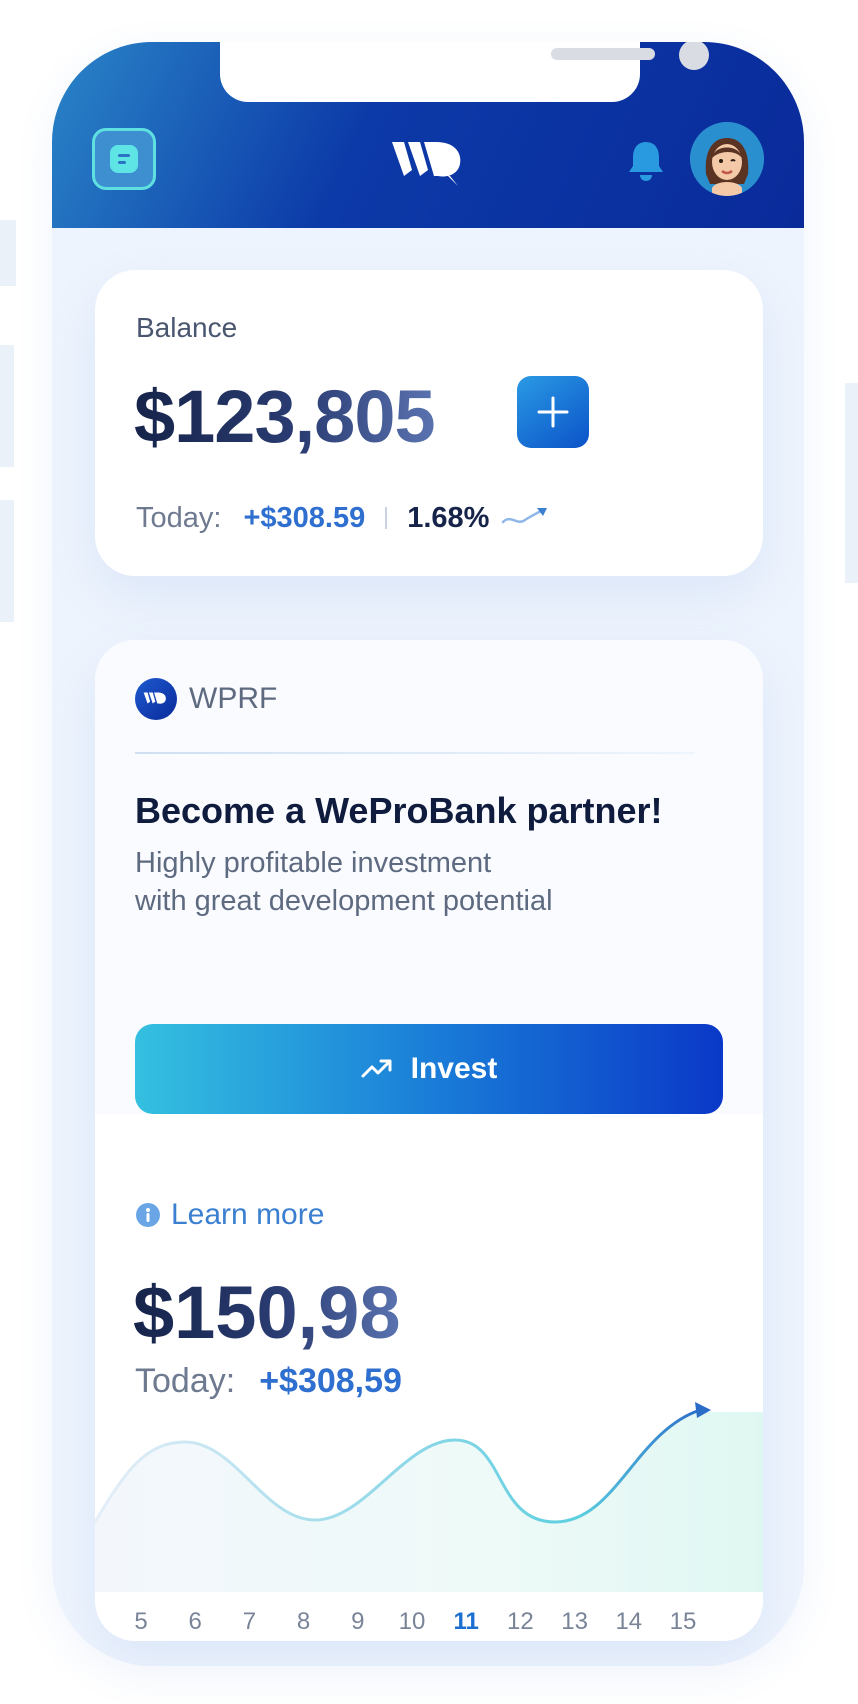 This screenshot has width=858, height=1704. Describe the element at coordinates (233, 698) in the screenshot. I see `ticker-name: WPRF` at that location.